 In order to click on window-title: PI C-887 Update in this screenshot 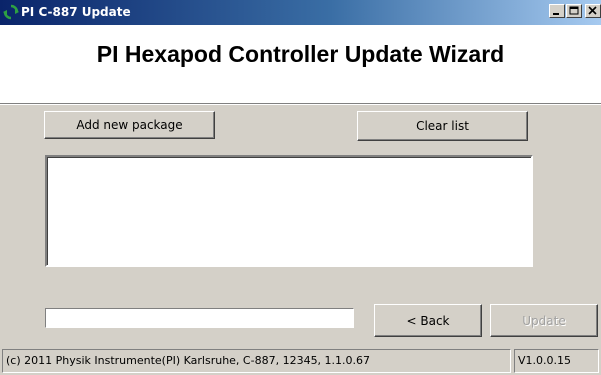, I will do `click(76, 12)`.